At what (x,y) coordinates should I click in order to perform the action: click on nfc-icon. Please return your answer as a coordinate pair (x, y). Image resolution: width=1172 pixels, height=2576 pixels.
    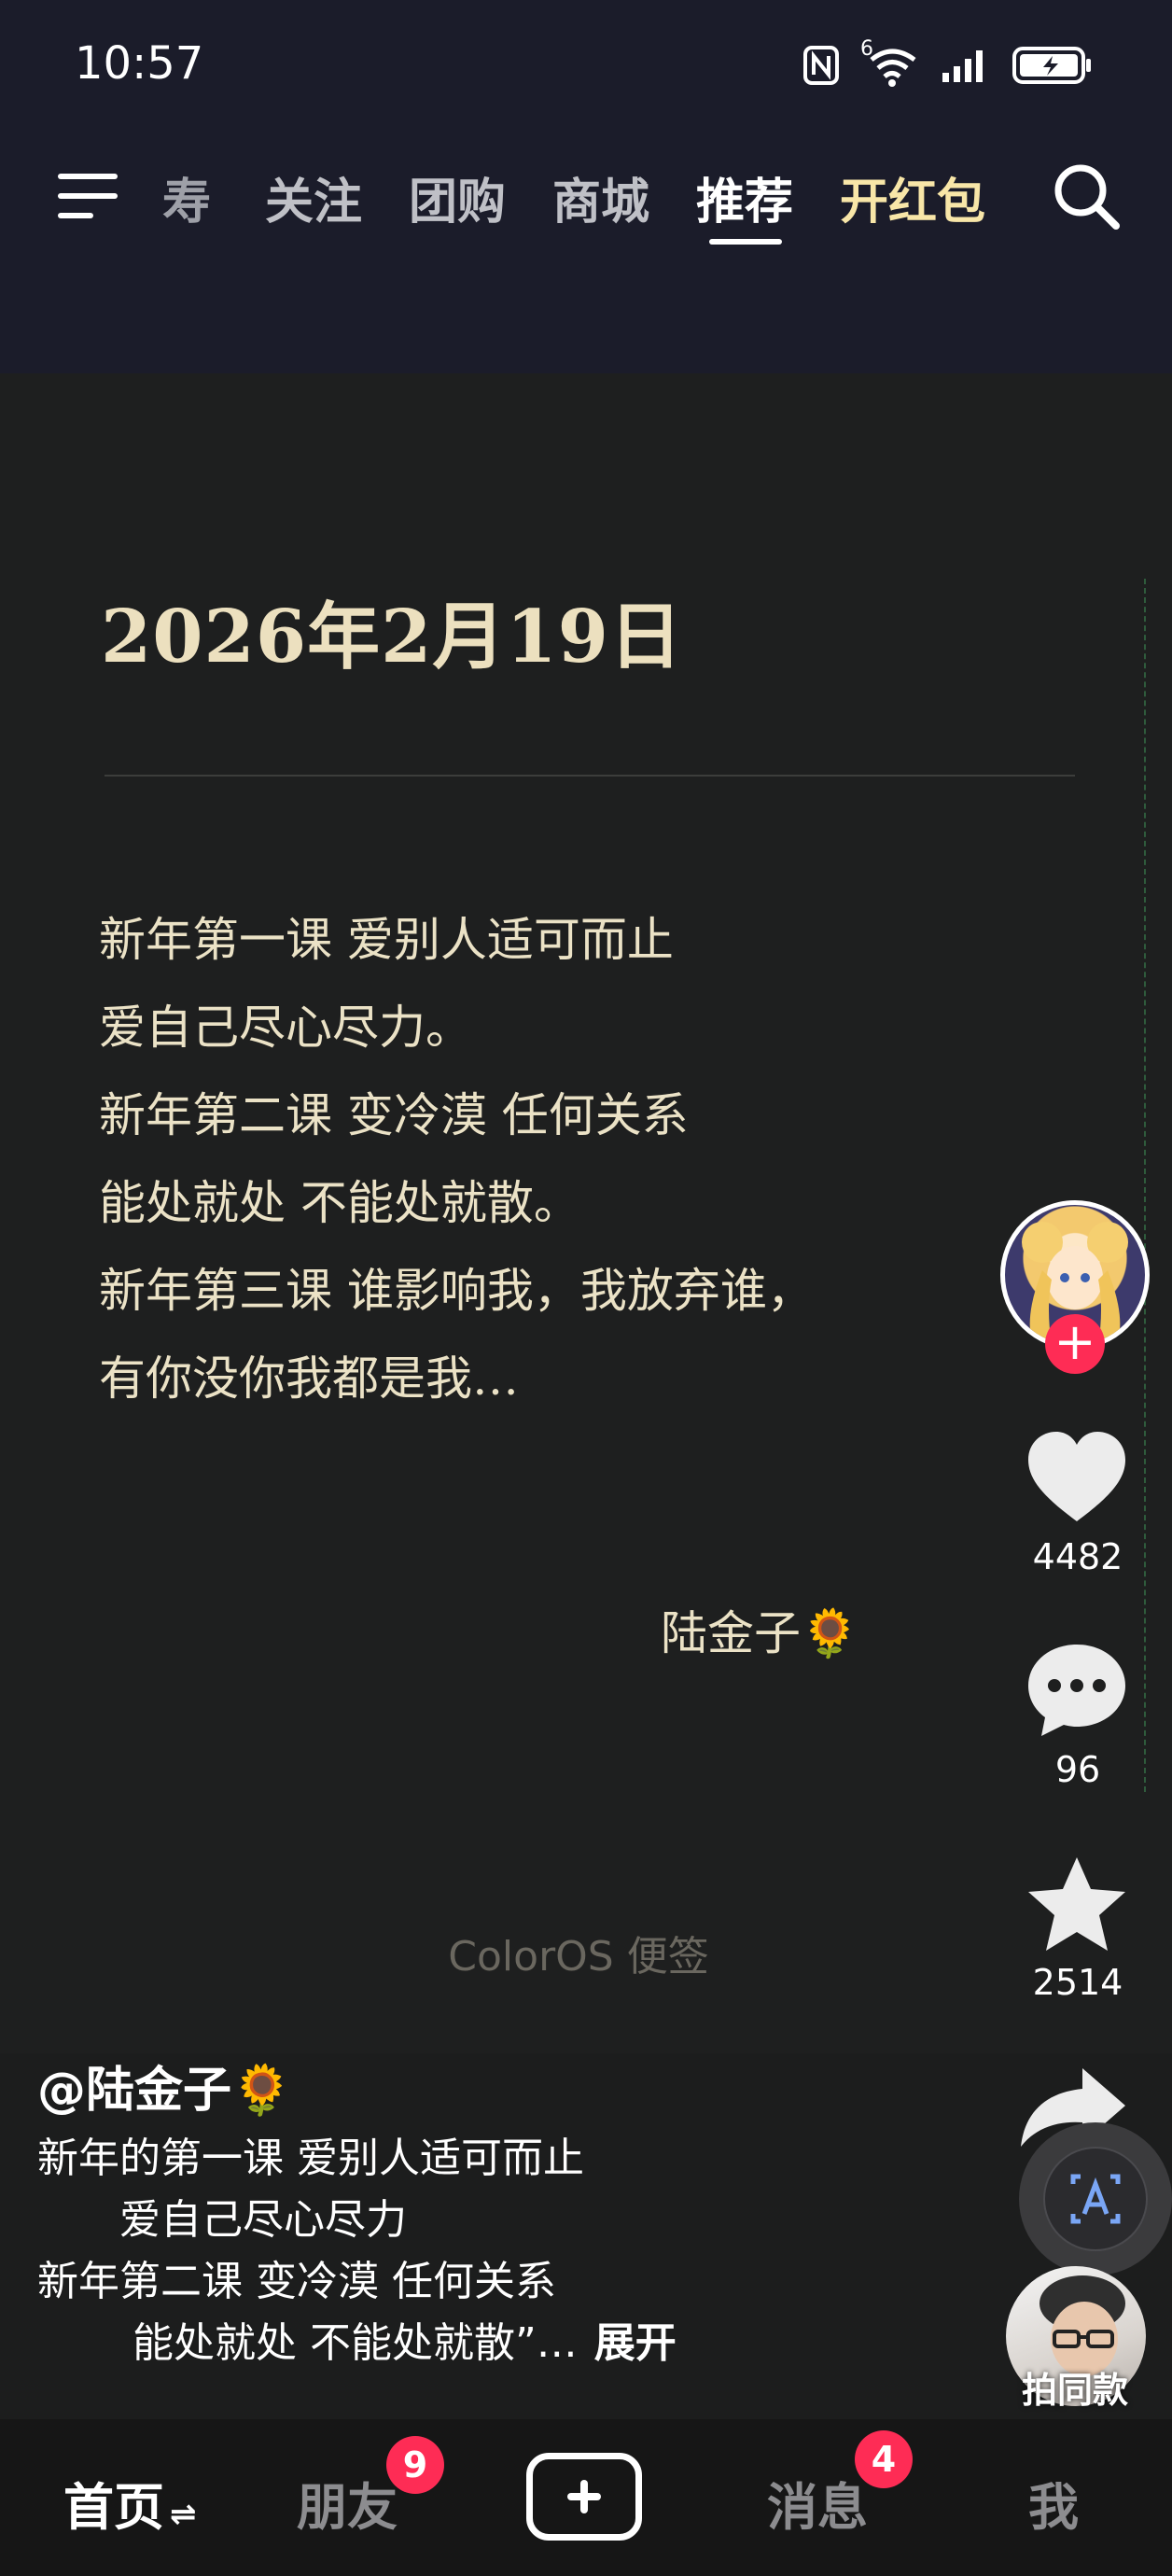
    Looking at the image, I should click on (821, 65).